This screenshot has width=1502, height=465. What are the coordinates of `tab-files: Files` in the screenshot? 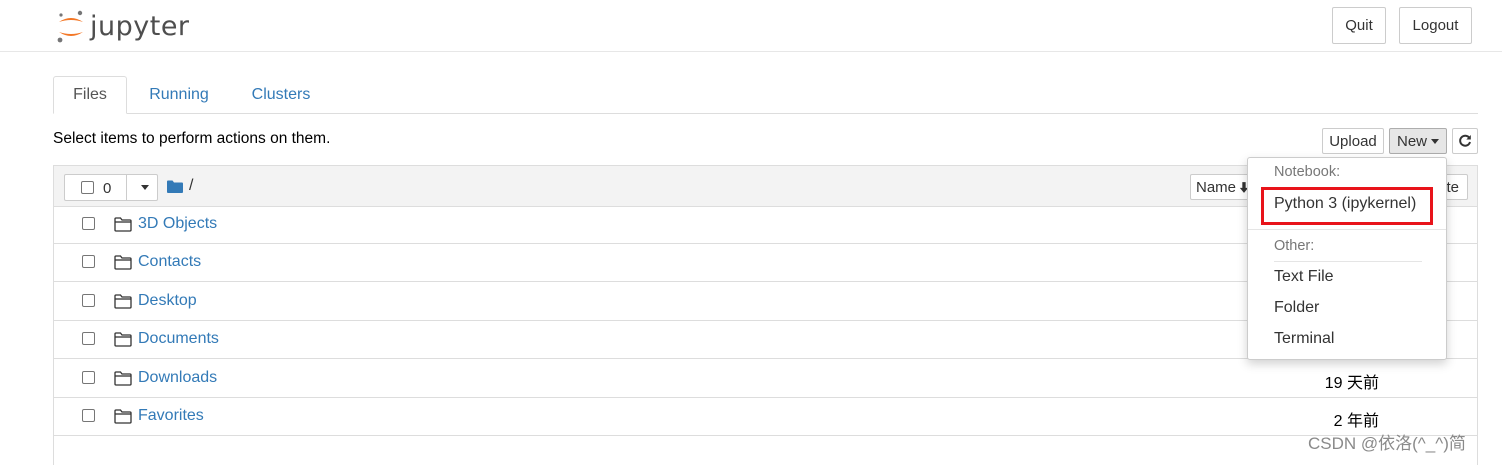 It's located at (90, 95).